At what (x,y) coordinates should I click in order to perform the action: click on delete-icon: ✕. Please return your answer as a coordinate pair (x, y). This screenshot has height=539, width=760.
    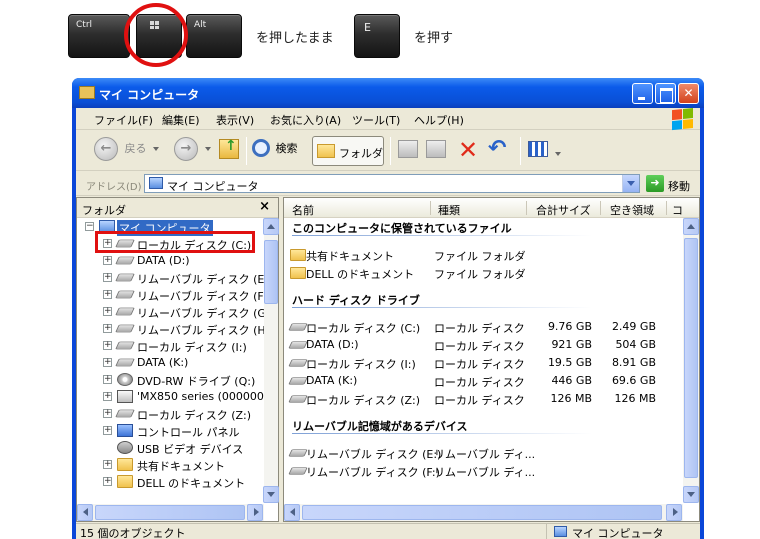
    Looking at the image, I should click on (468, 150).